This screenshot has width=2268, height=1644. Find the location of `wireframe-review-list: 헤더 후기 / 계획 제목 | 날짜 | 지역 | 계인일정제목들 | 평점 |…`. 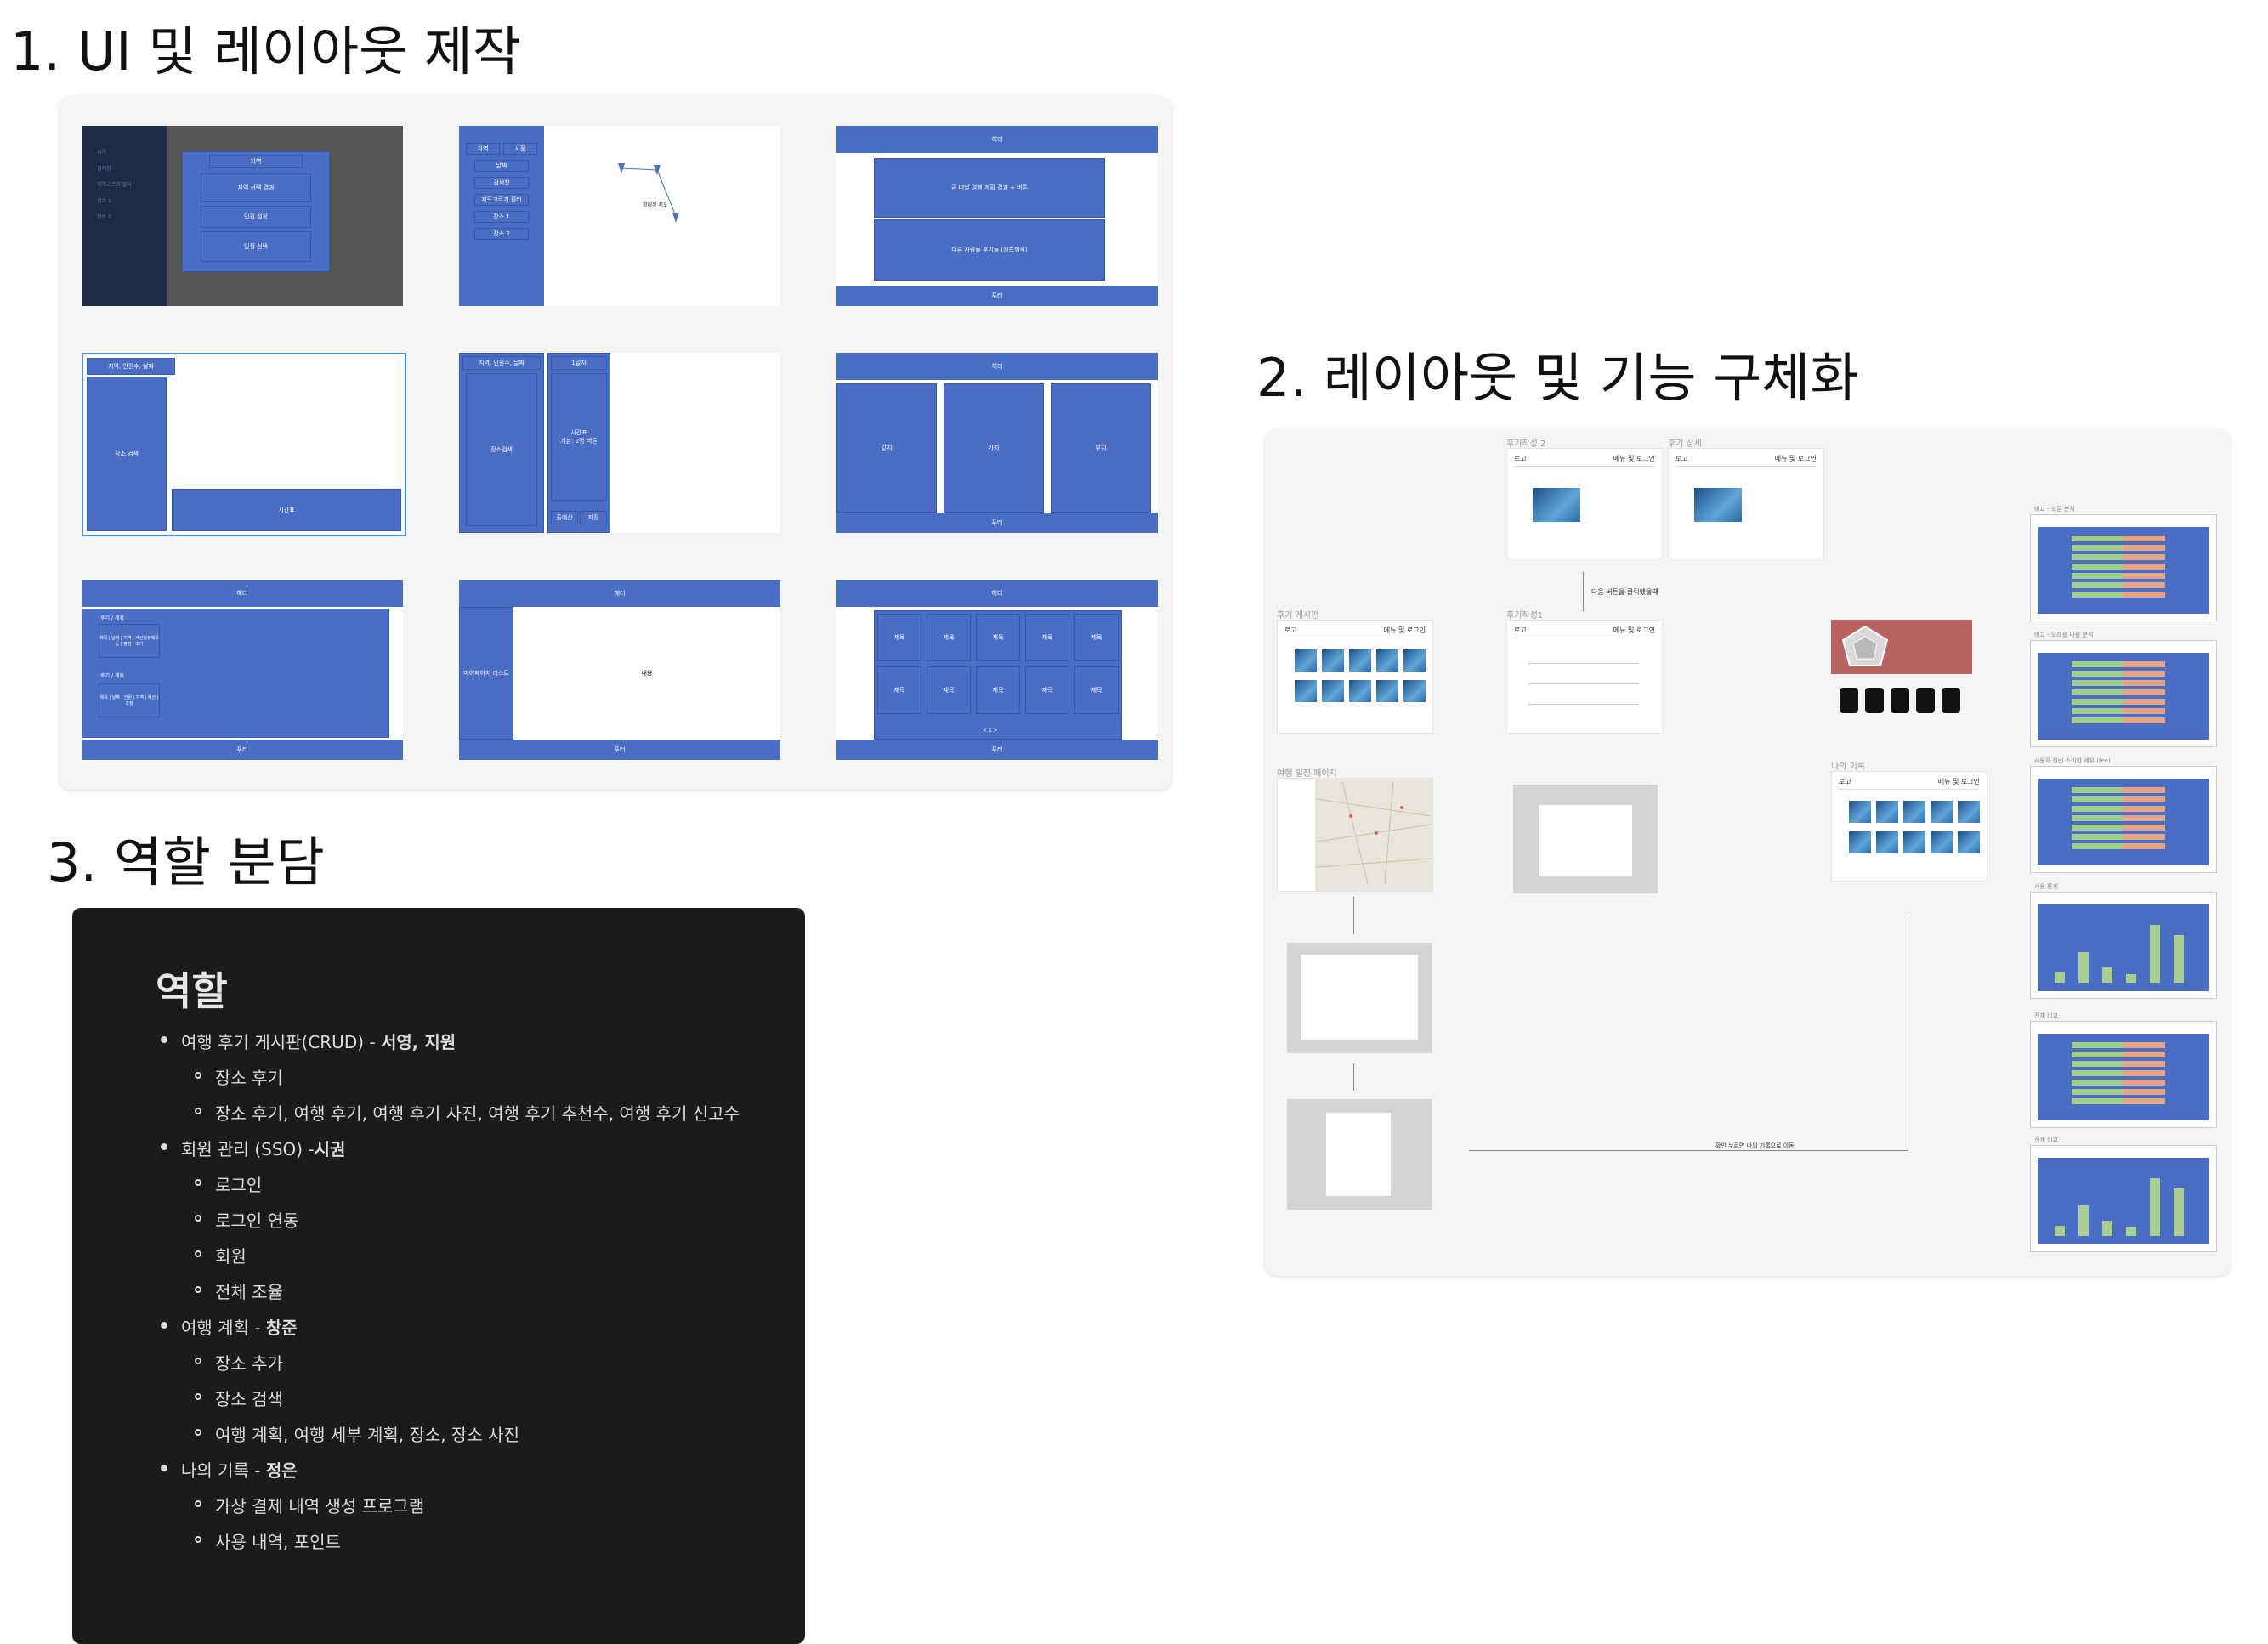

wireframe-review-list: 헤더 후기 / 계획 제목 | 날짜 | 지역 | 계인일정제목들 | 평점 |… is located at coordinates (242, 670).